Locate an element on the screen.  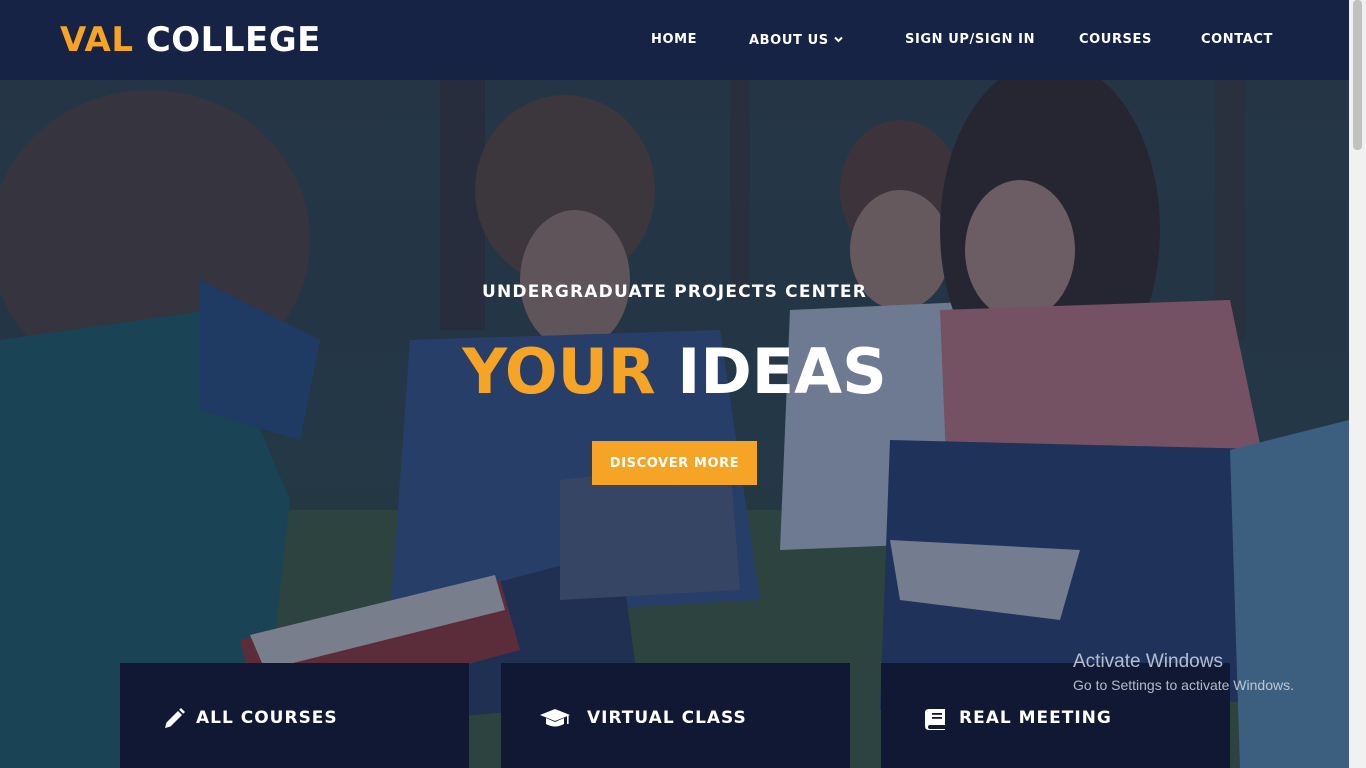
nav-home-link: HOME is located at coordinates (674, 40).